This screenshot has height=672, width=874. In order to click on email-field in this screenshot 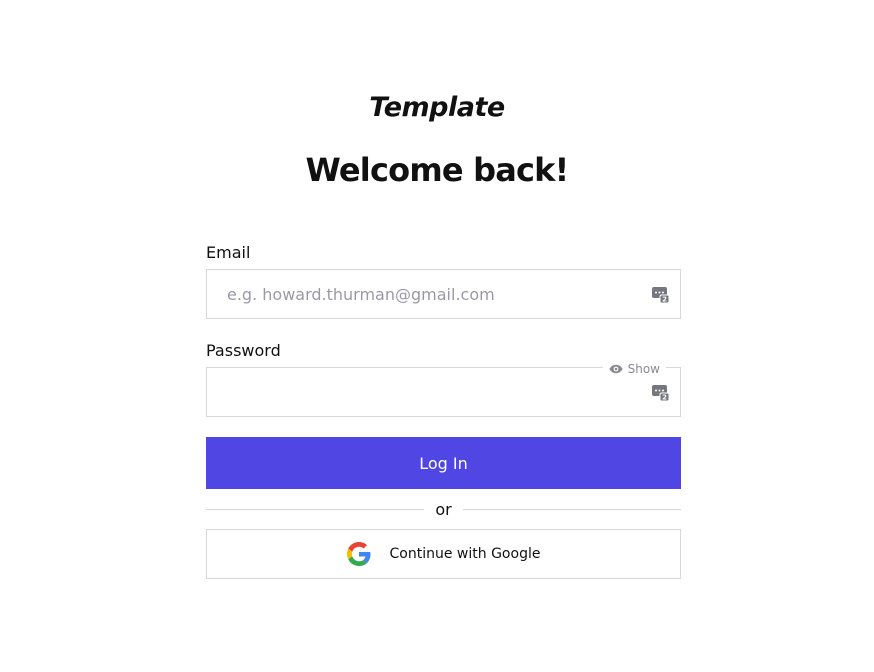, I will do `click(417, 294)`.